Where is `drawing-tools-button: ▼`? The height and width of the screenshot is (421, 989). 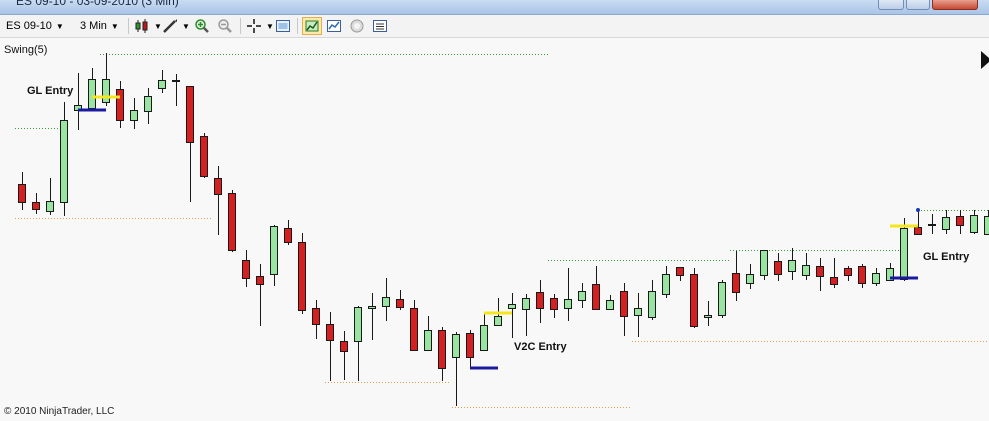 drawing-tools-button: ▼ is located at coordinates (176, 26).